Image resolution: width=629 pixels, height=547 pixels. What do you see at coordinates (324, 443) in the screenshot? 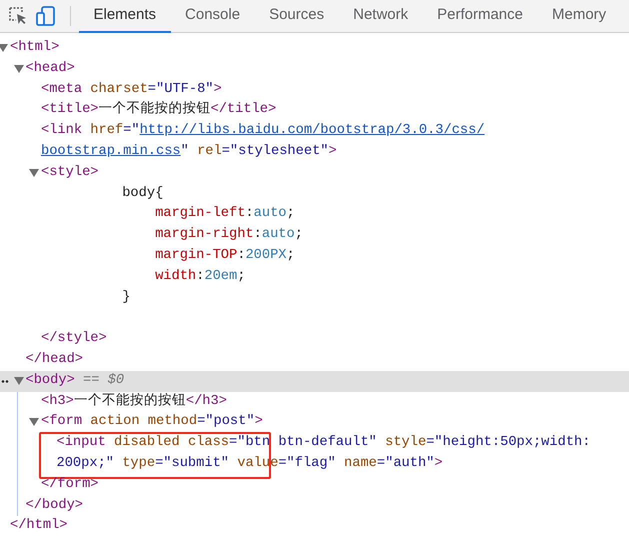
I see `dom-node-line: <input disabled class="btn btn-default" style="height:50px;width:` at bounding box center [324, 443].